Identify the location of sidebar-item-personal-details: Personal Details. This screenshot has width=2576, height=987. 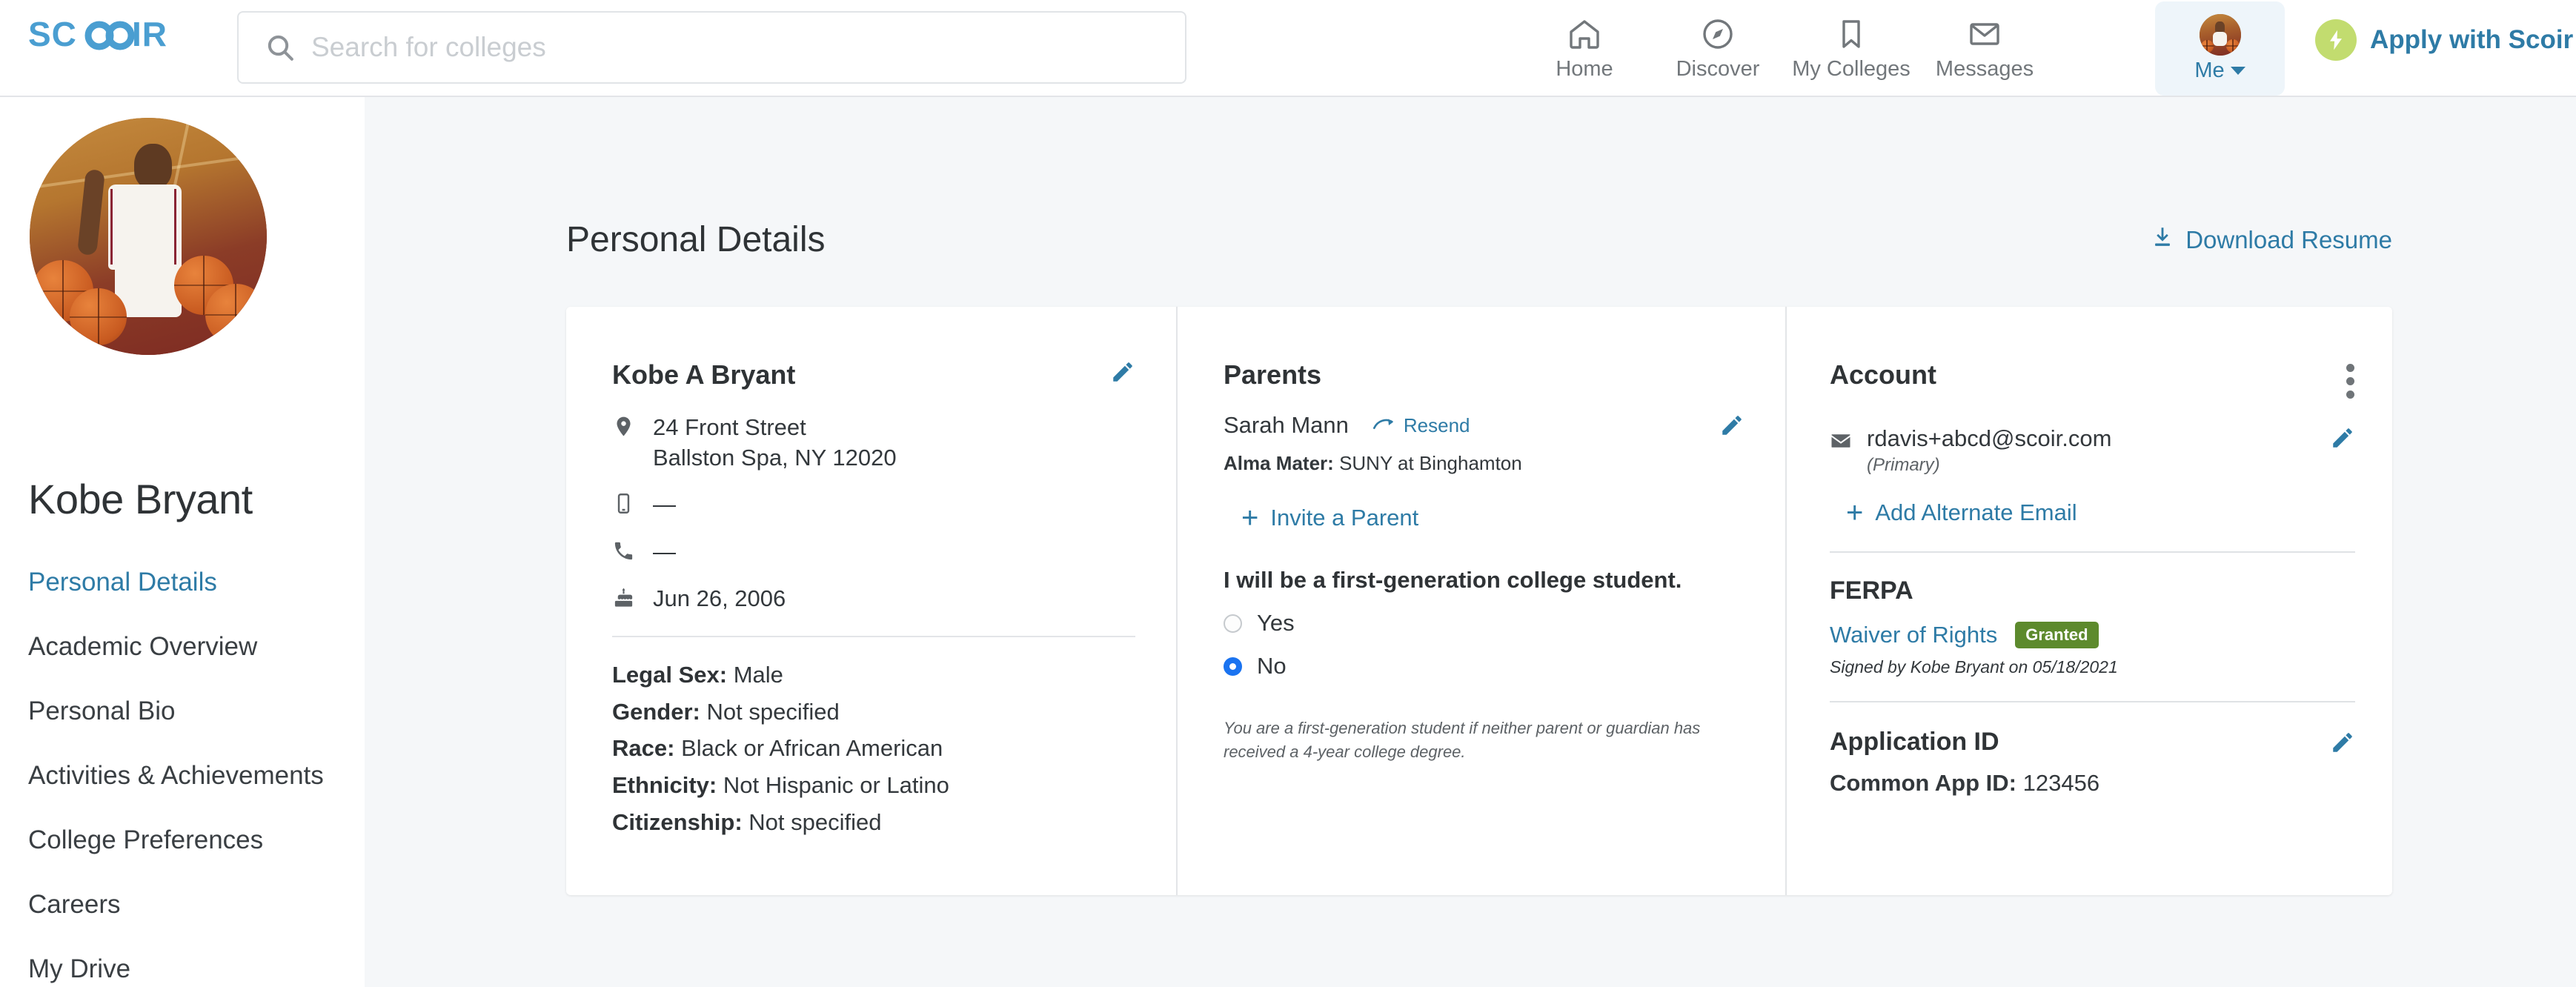
(183, 582).